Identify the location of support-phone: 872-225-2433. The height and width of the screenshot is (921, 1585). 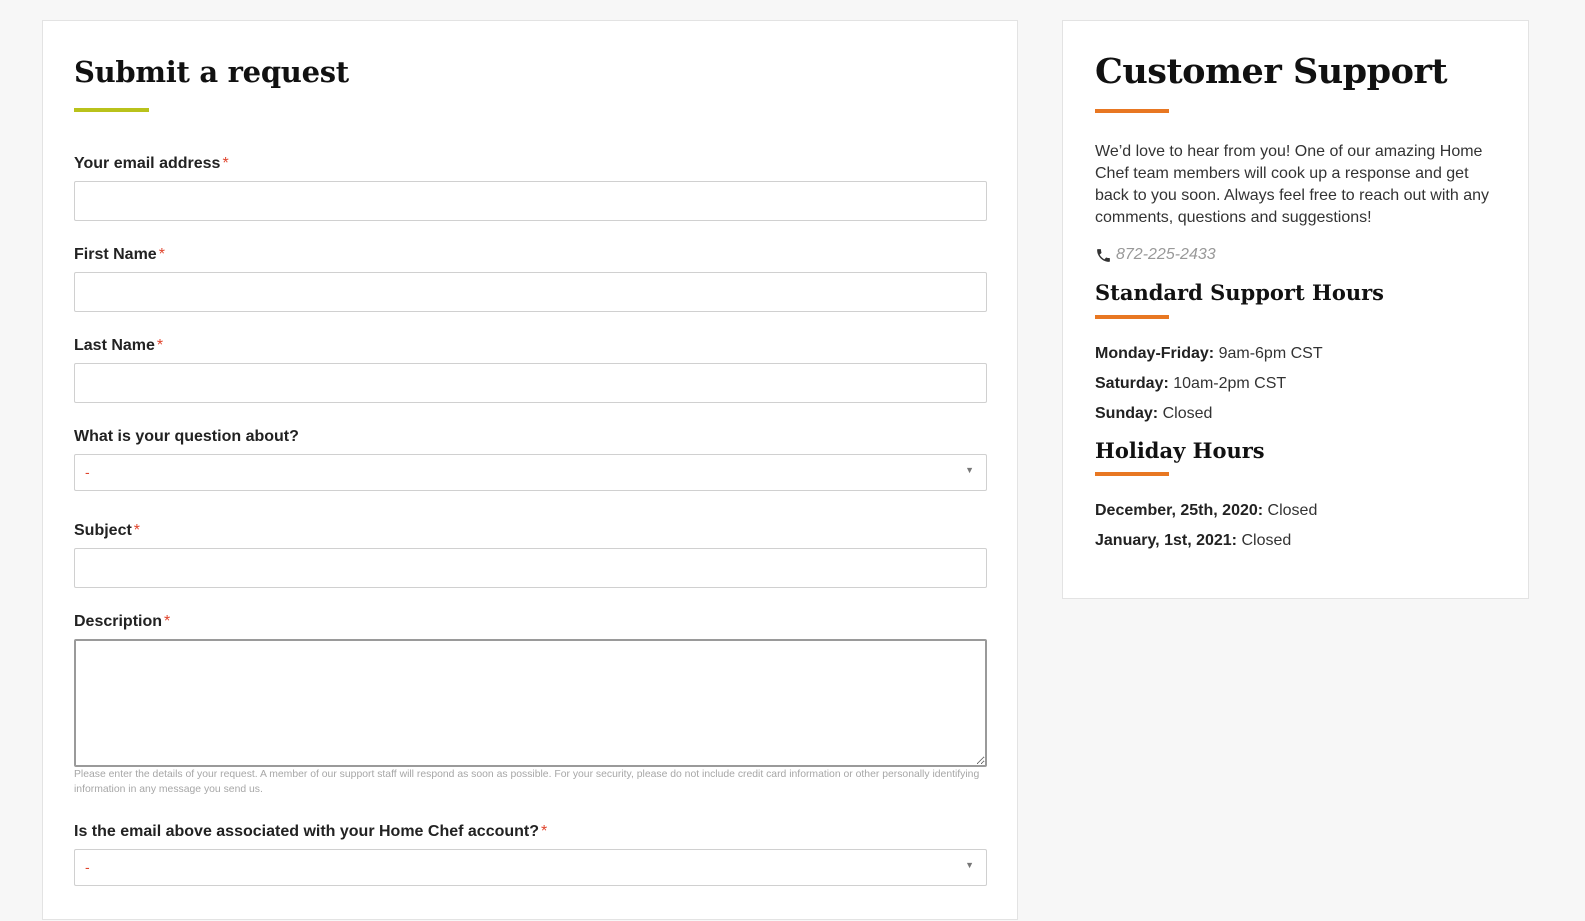
(1155, 255).